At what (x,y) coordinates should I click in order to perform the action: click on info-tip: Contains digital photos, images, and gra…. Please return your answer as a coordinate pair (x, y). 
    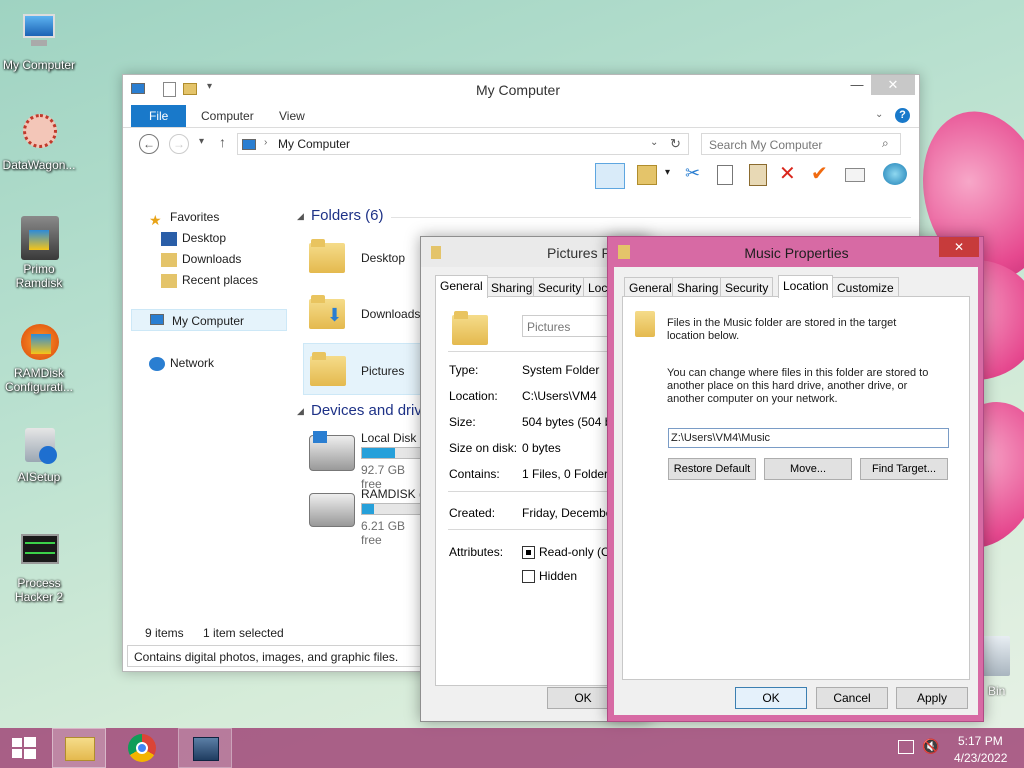
    Looking at the image, I should click on (282, 656).